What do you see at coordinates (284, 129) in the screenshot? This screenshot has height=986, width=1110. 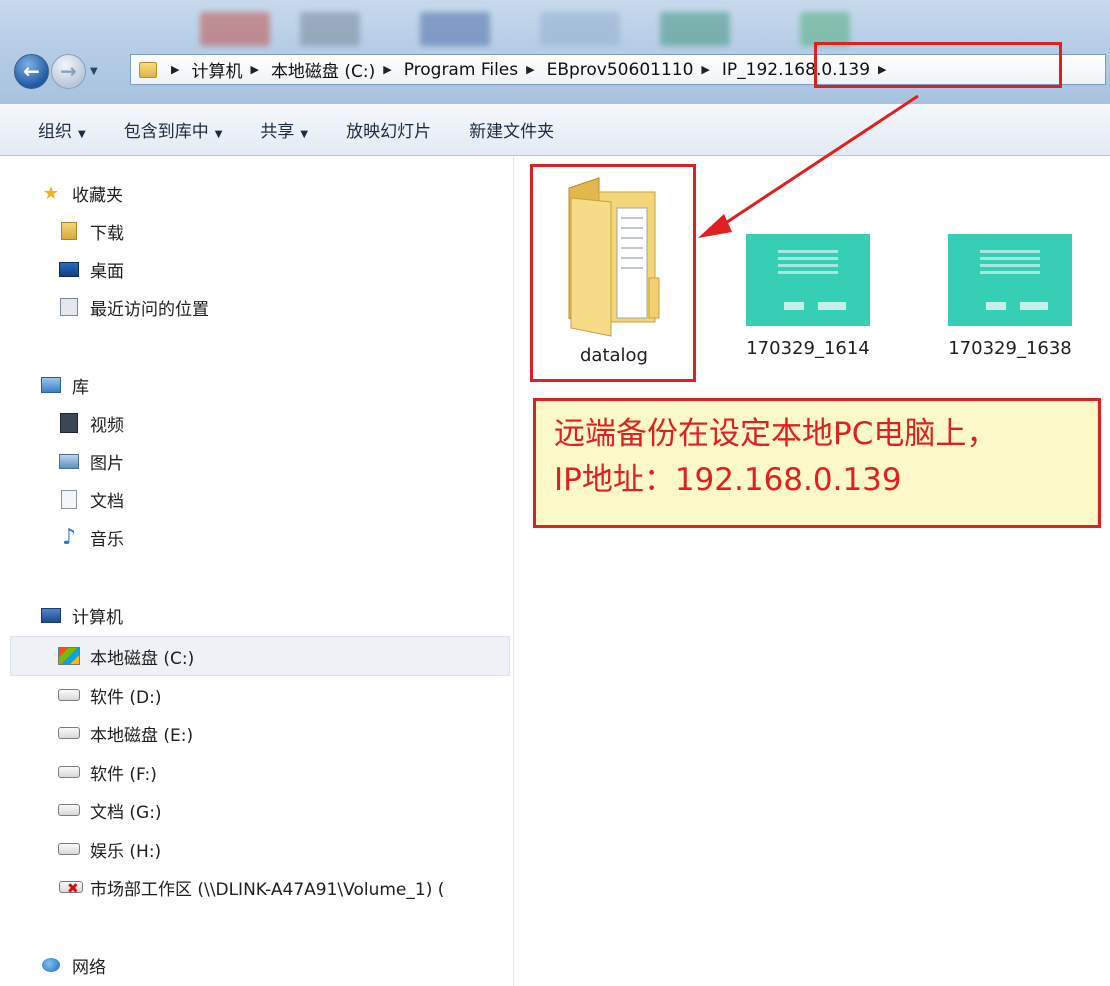 I see `share-button: 共享 ▼` at bounding box center [284, 129].